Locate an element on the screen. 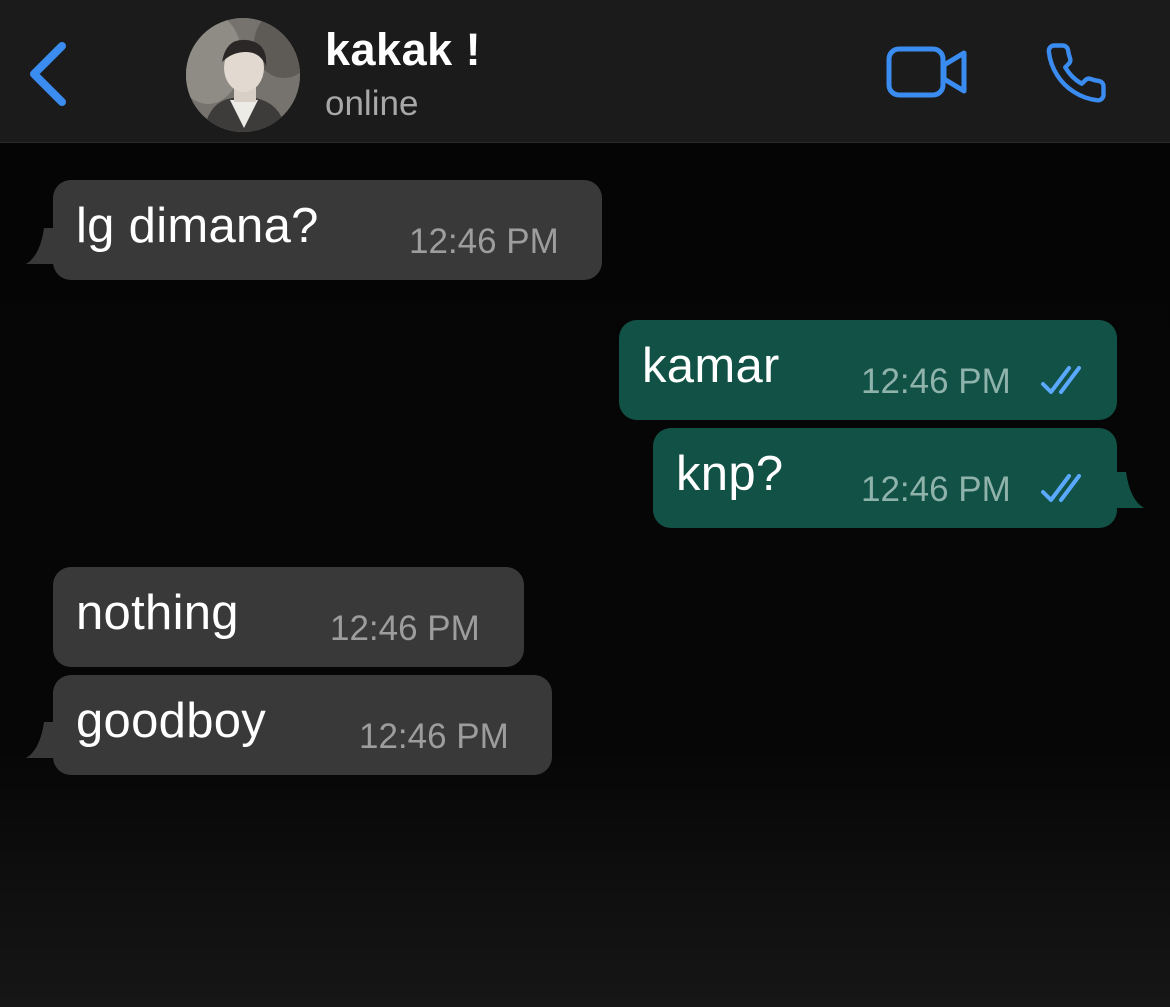 The height and width of the screenshot is (1007, 1170). back-button is located at coordinates (50, 74).